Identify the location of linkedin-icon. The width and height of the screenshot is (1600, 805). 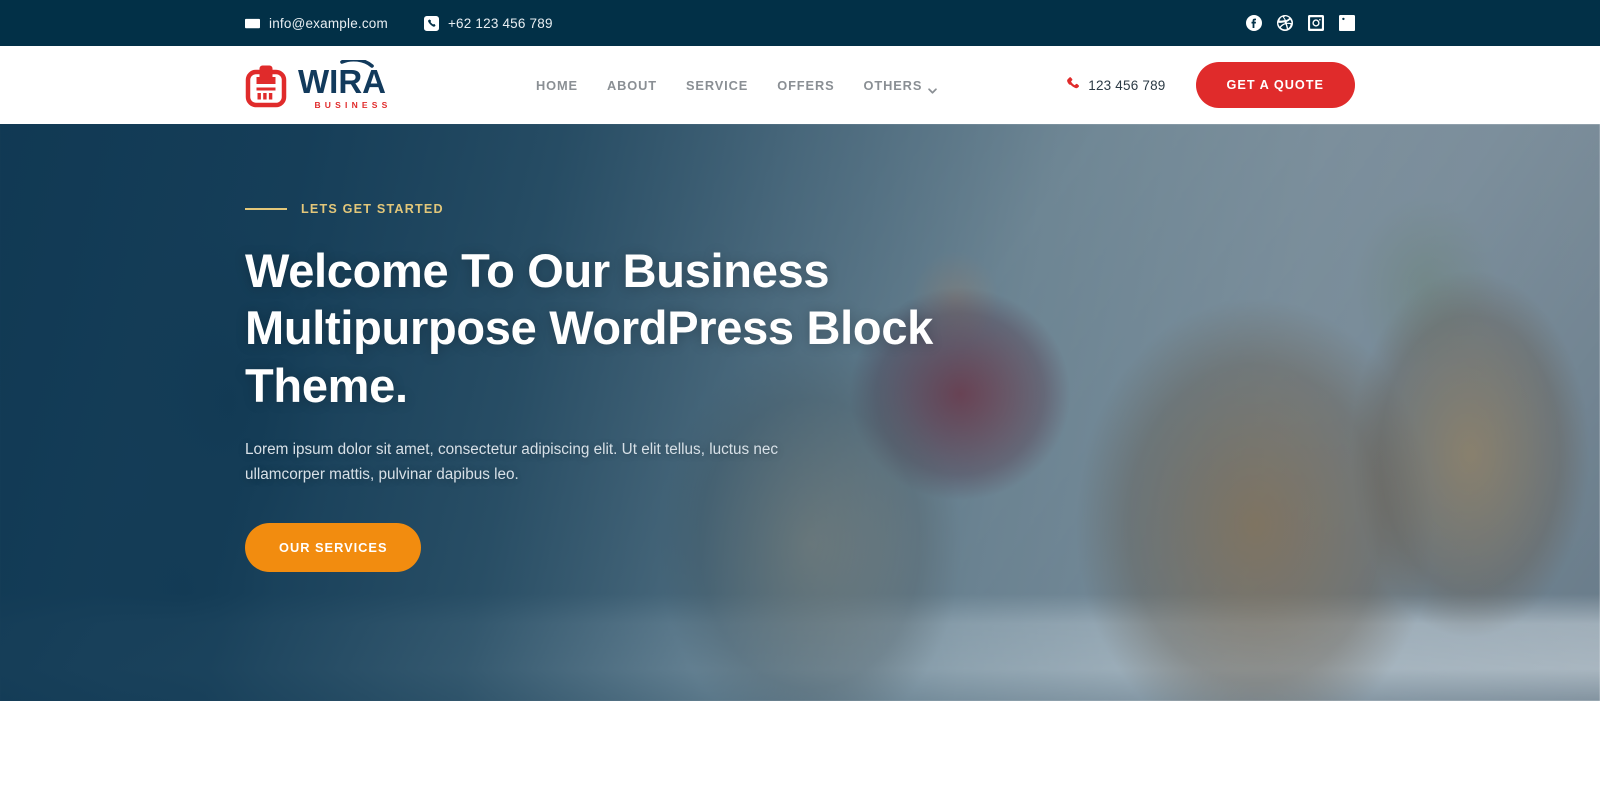
(1346, 23).